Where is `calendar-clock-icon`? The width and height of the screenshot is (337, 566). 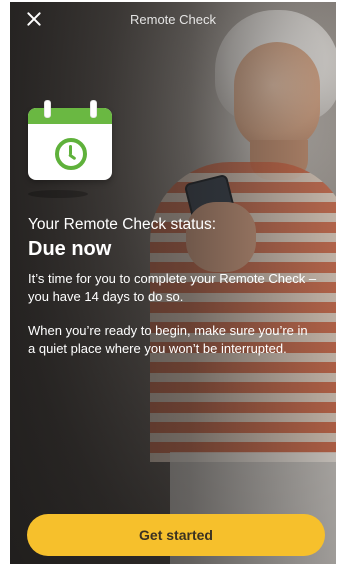 calendar-clock-icon is located at coordinates (70, 142).